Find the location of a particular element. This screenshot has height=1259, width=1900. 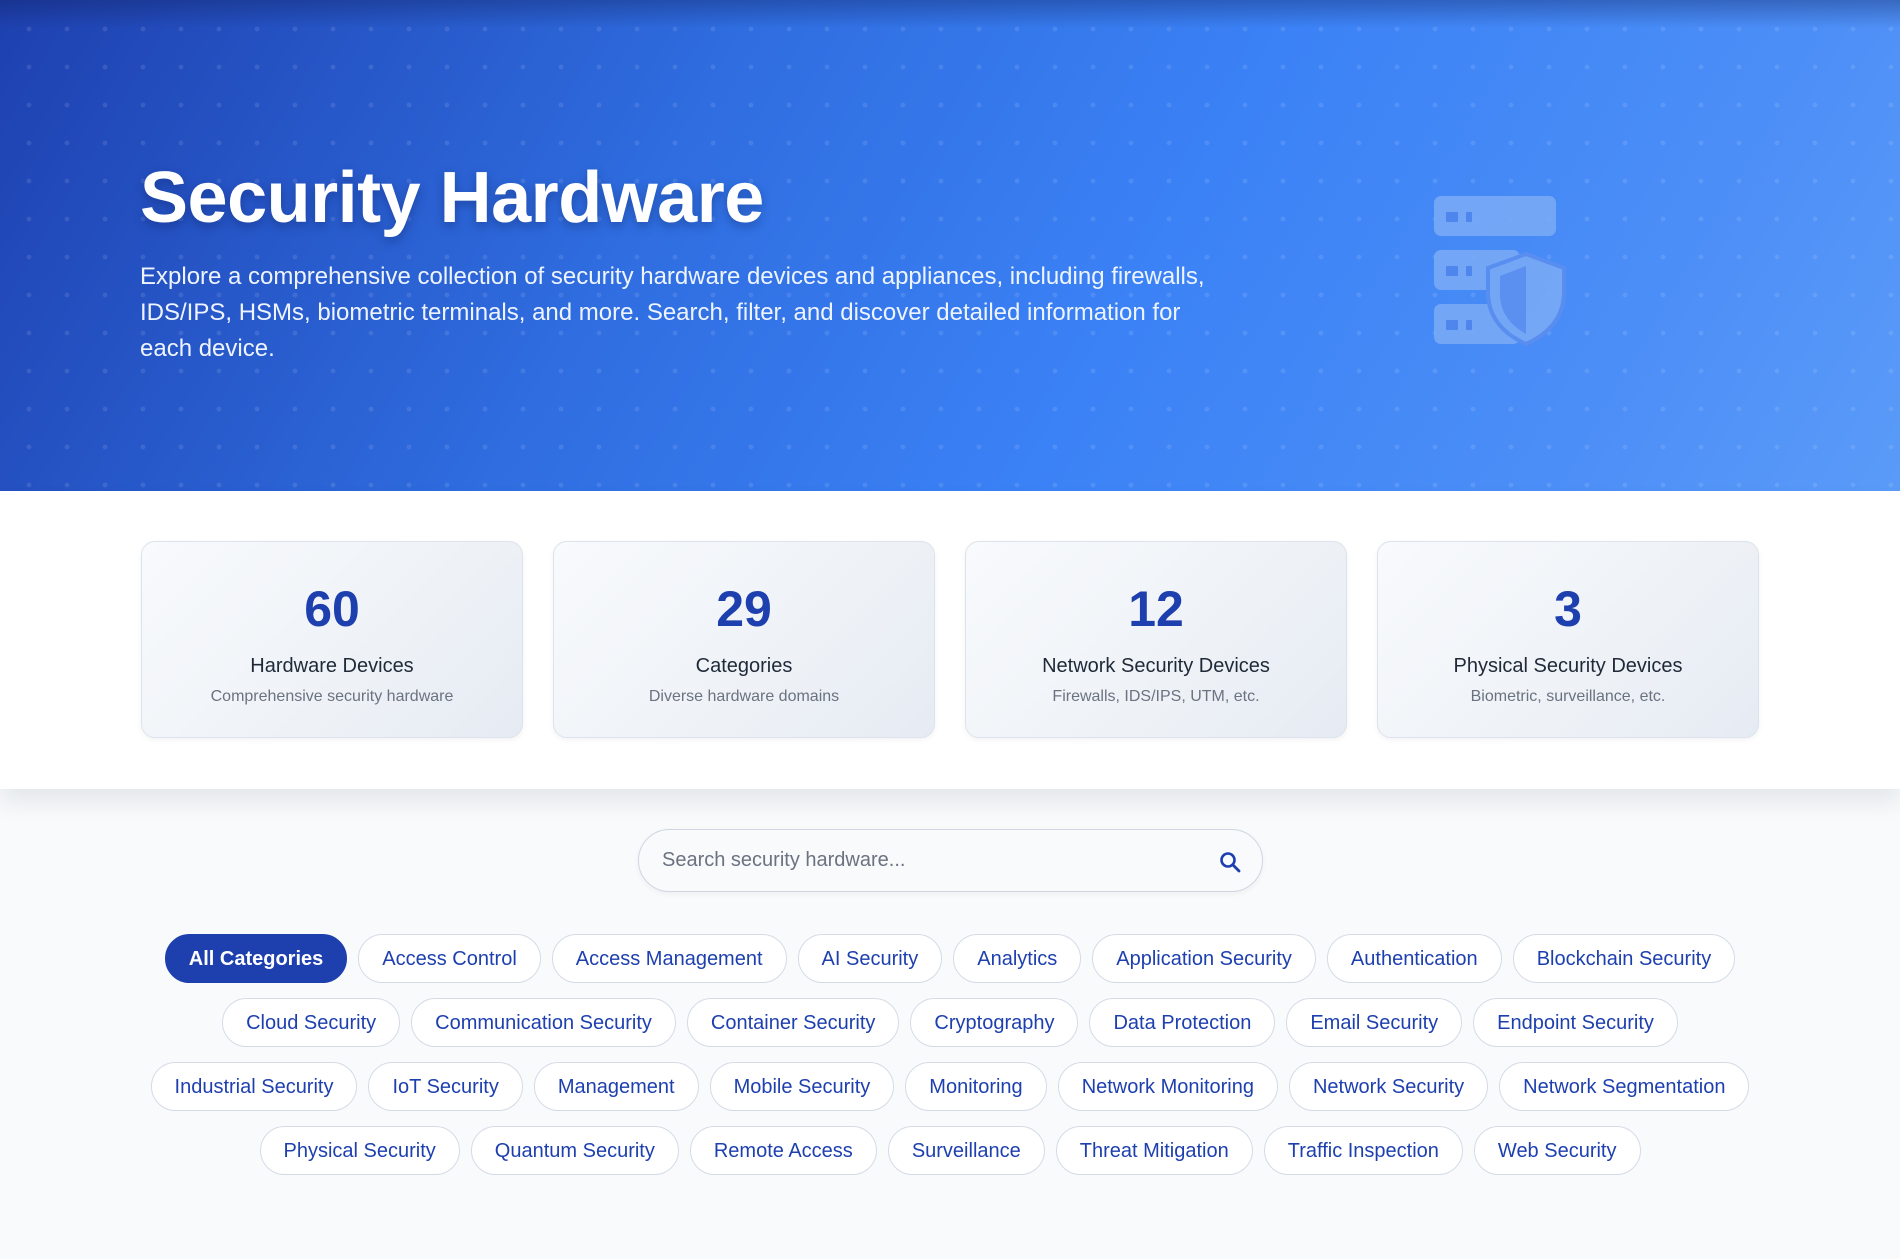

server-shield-icon is located at coordinates (1500, 271).